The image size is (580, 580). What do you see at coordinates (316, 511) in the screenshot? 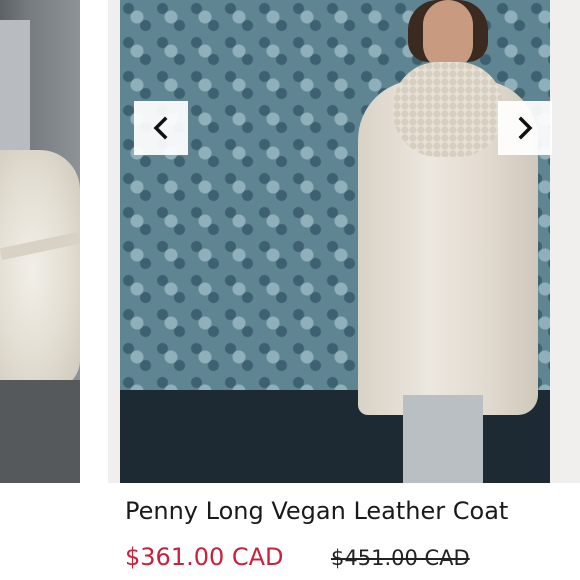
I see `product-title: Penny Long Vegan Leather Coat` at bounding box center [316, 511].